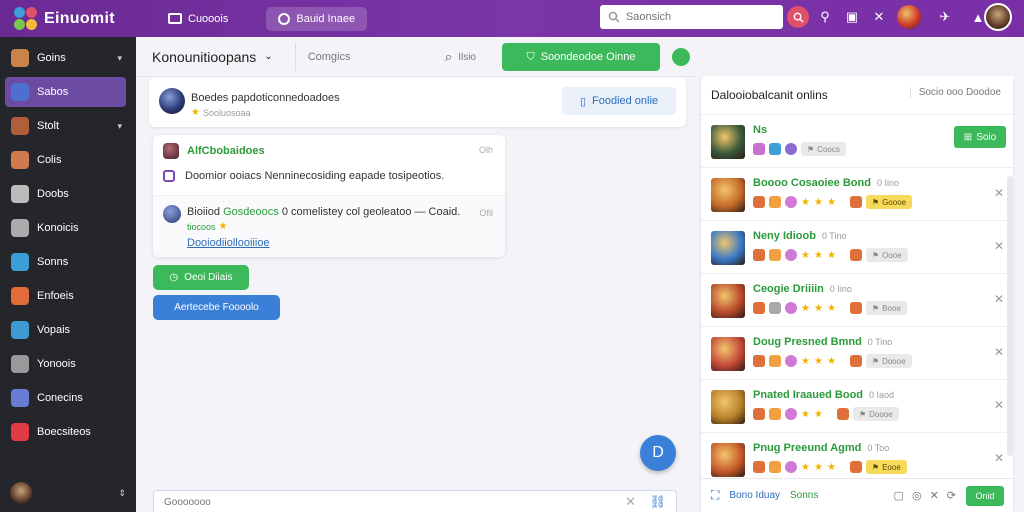 This screenshot has width=1024, height=512. What do you see at coordinates (65, 92) in the screenshot?
I see `sidebar-item: Sabos` at bounding box center [65, 92].